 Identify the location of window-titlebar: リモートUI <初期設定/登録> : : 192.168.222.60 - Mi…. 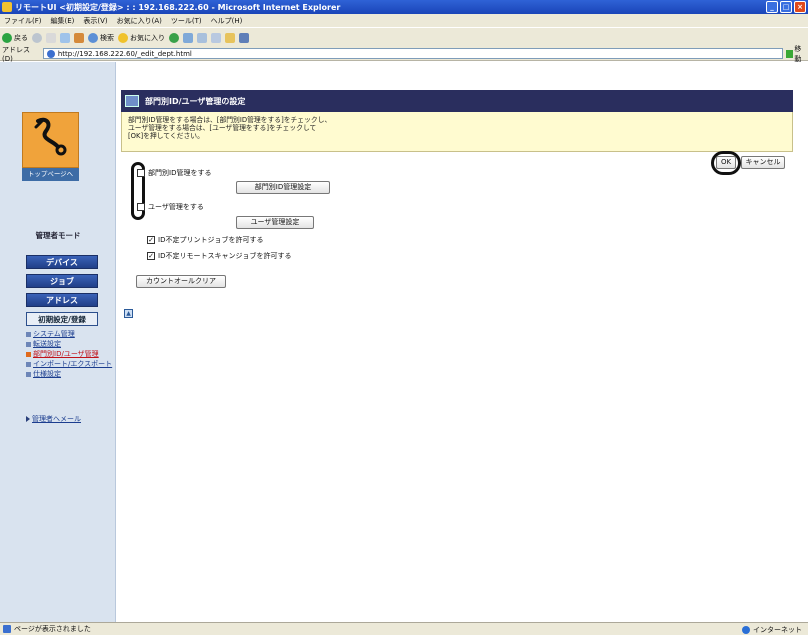
(404, 7).